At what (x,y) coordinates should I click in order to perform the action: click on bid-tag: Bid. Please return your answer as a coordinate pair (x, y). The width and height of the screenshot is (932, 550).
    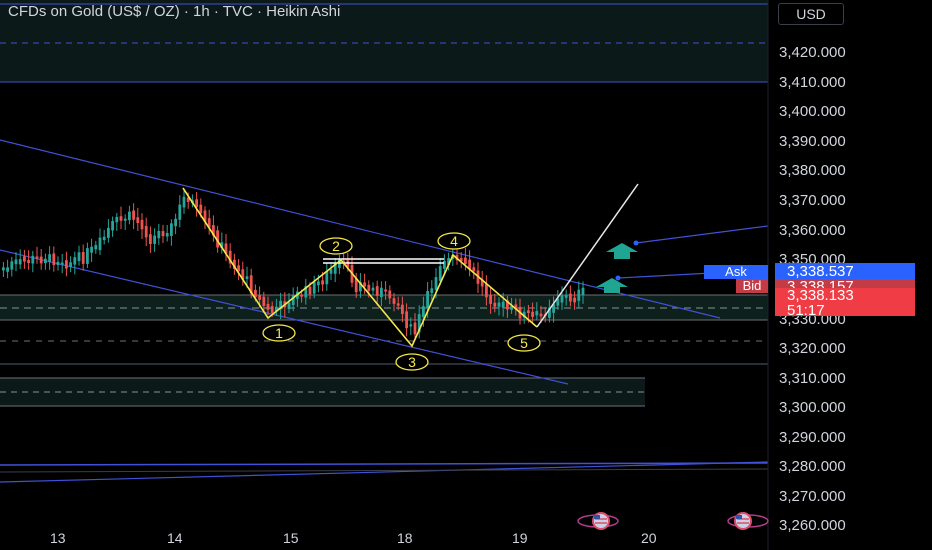
    Looking at the image, I should click on (752, 286).